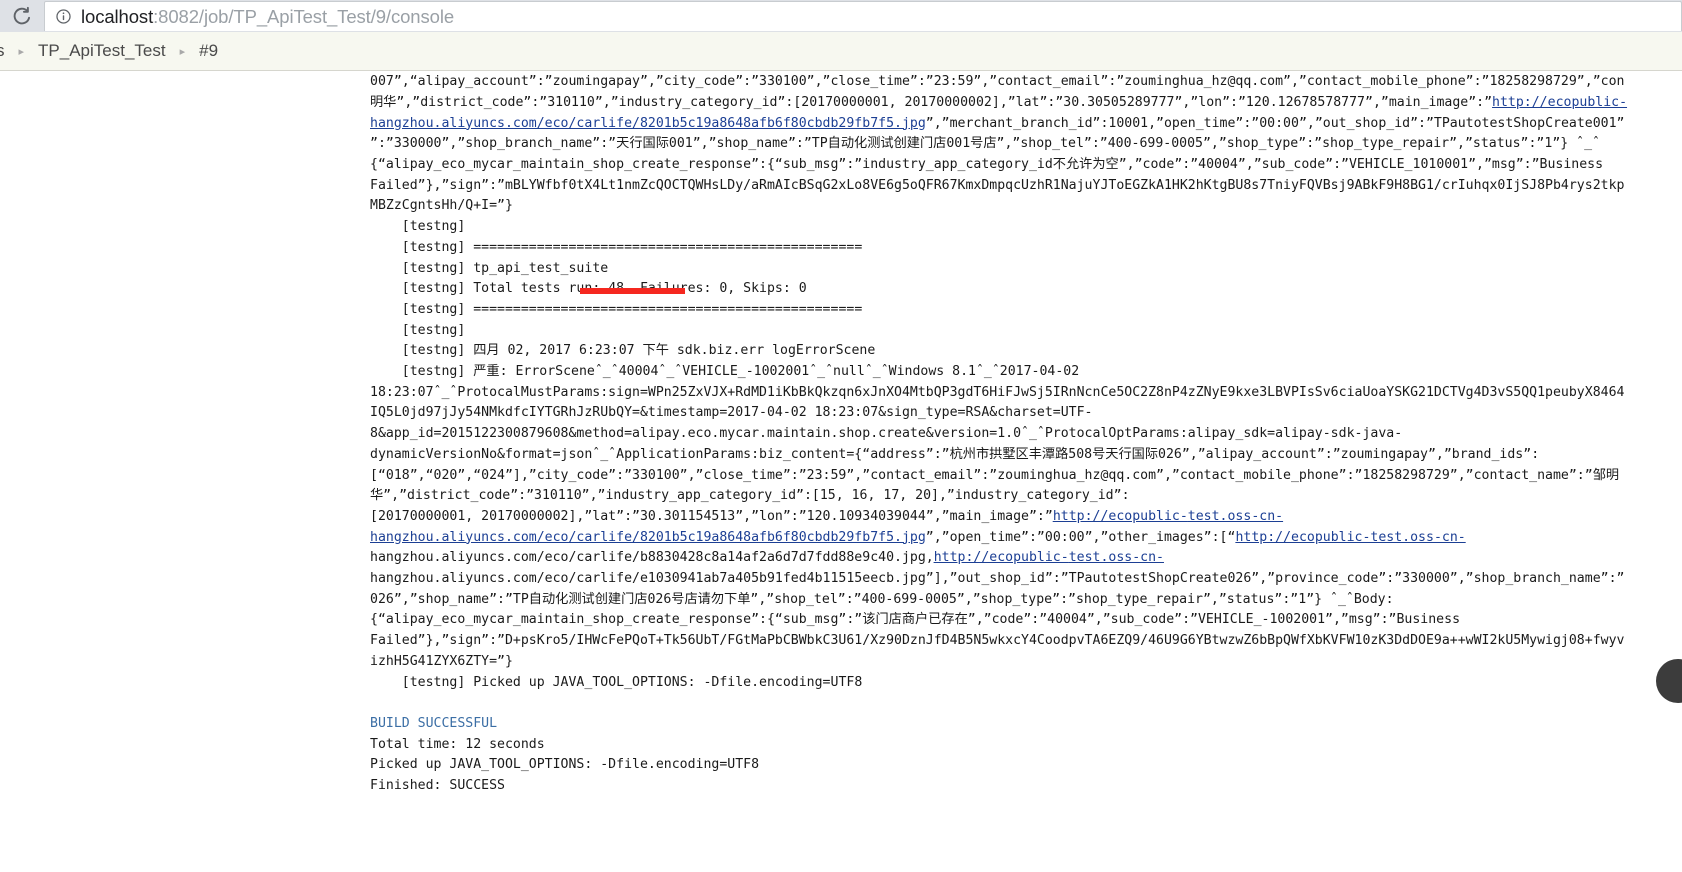 The width and height of the screenshot is (1682, 872). Describe the element at coordinates (63, 16) in the screenshot. I see `page-info-icon` at that location.